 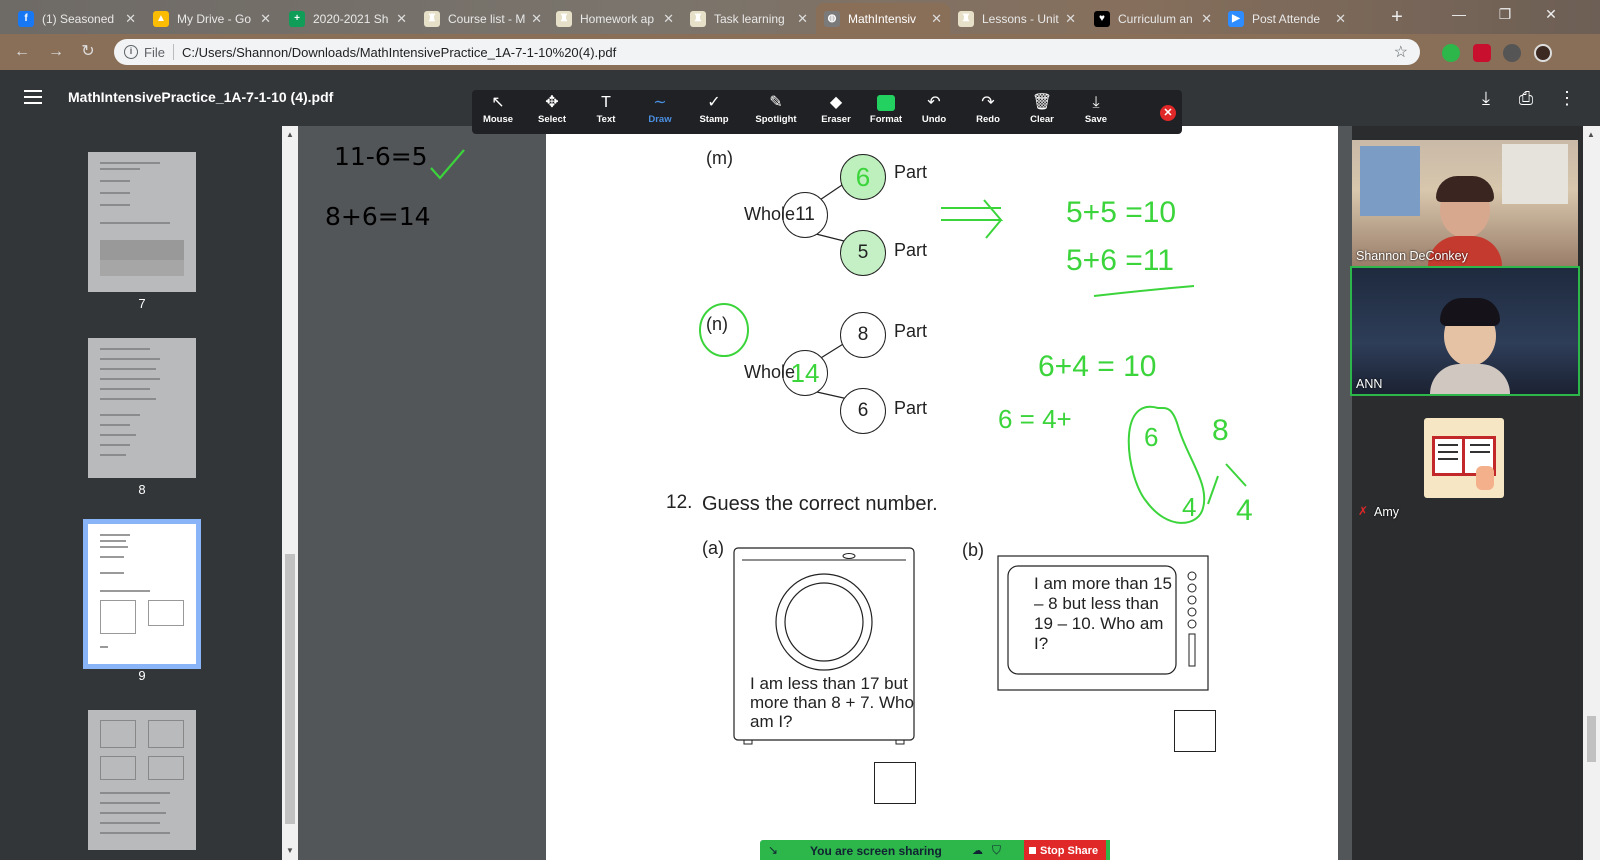 I want to click on tool-label: Select, so click(x=552, y=119).